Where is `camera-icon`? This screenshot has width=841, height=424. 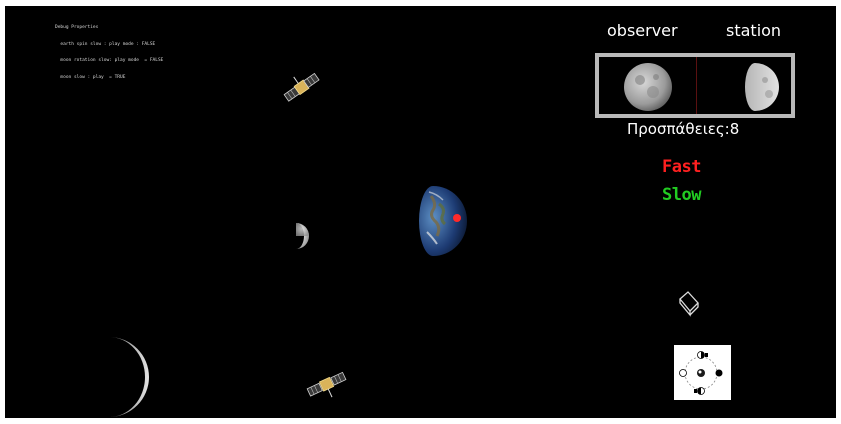
camera-icon is located at coordinates (689, 303).